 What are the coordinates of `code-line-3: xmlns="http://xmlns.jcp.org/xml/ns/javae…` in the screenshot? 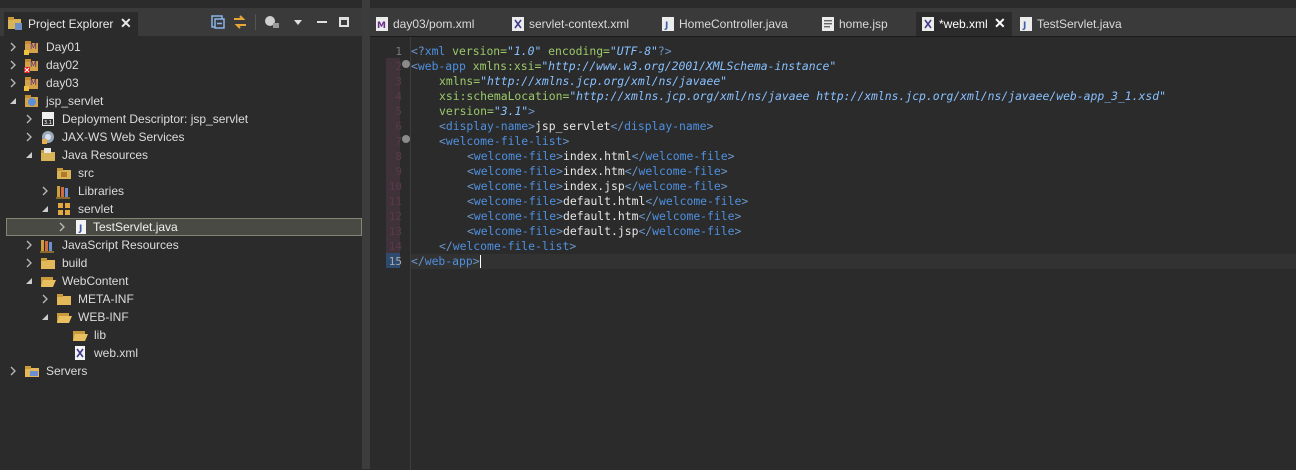 It's located at (583, 81).